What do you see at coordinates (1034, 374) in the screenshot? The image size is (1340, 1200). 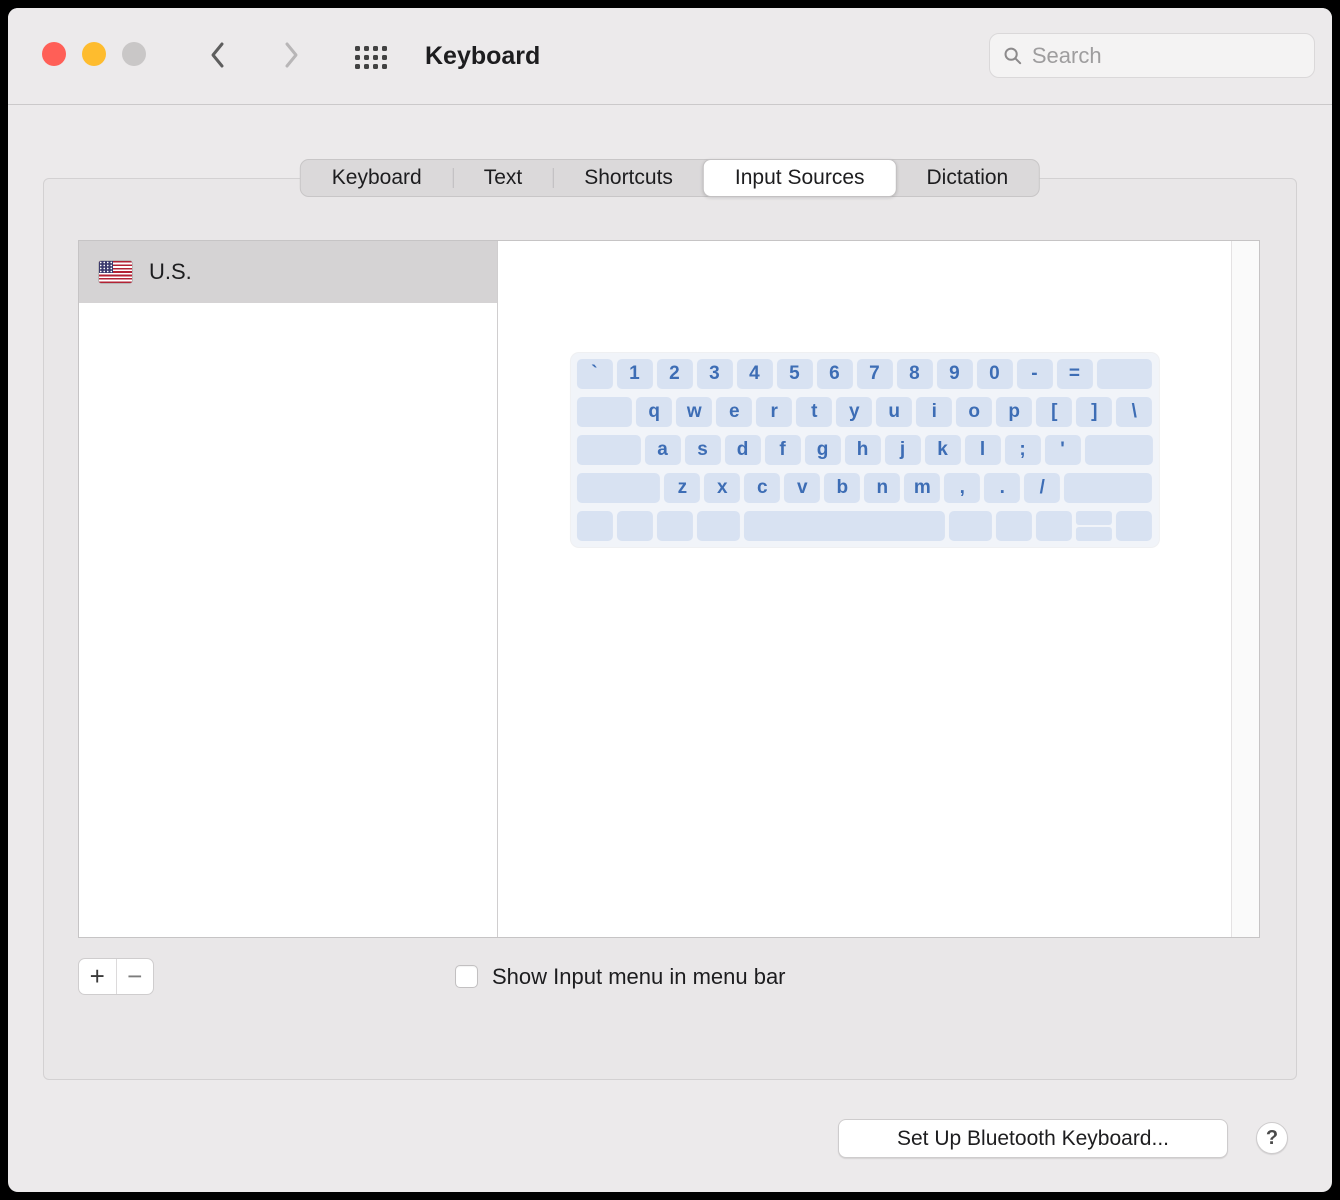 I see `key--: -` at bounding box center [1034, 374].